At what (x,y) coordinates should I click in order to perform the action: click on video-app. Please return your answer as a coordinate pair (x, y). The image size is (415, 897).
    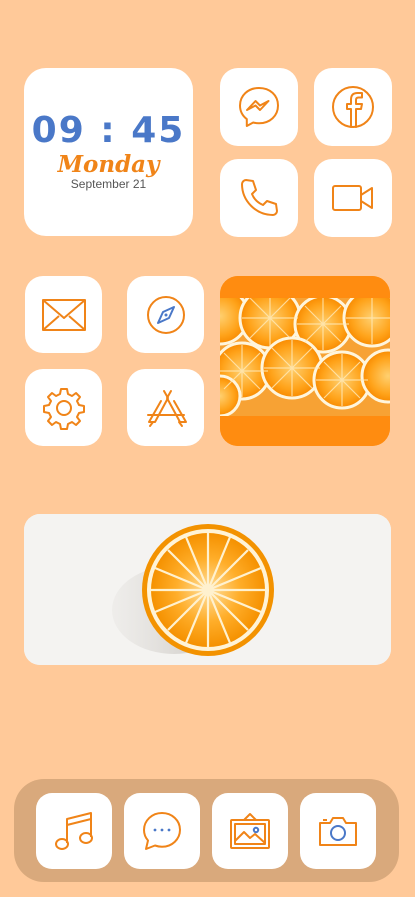
    Looking at the image, I should click on (353, 198).